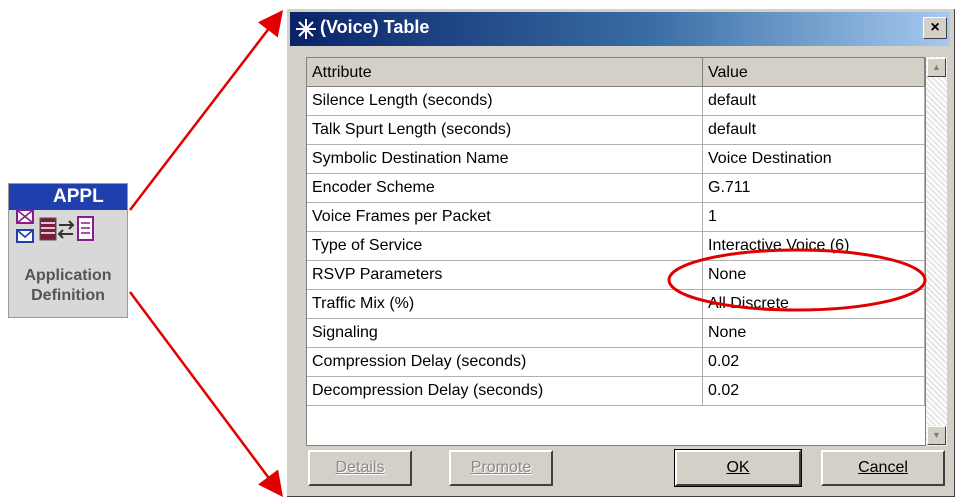  I want to click on value-cell: G.711, so click(814, 188).